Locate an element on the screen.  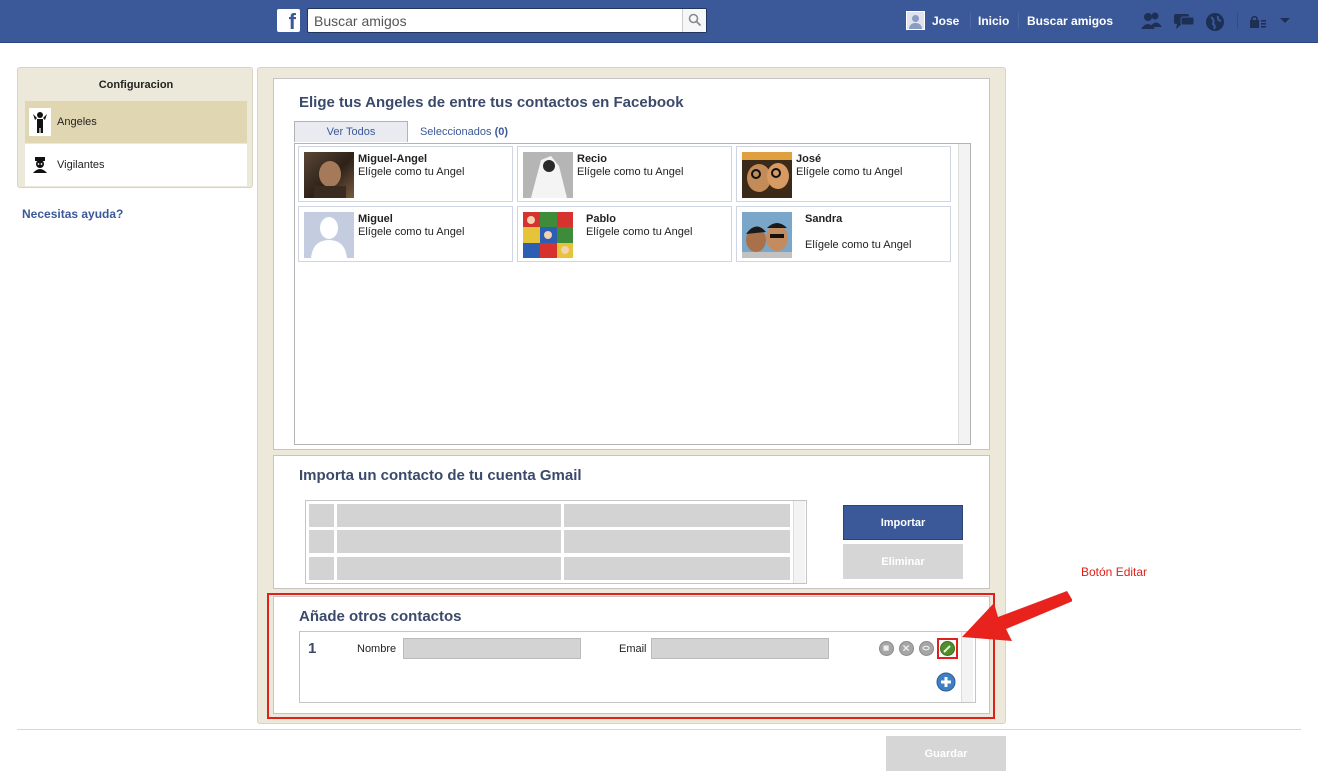
sidebar-item-vigilantes: Vigilantes is located at coordinates (136, 165).